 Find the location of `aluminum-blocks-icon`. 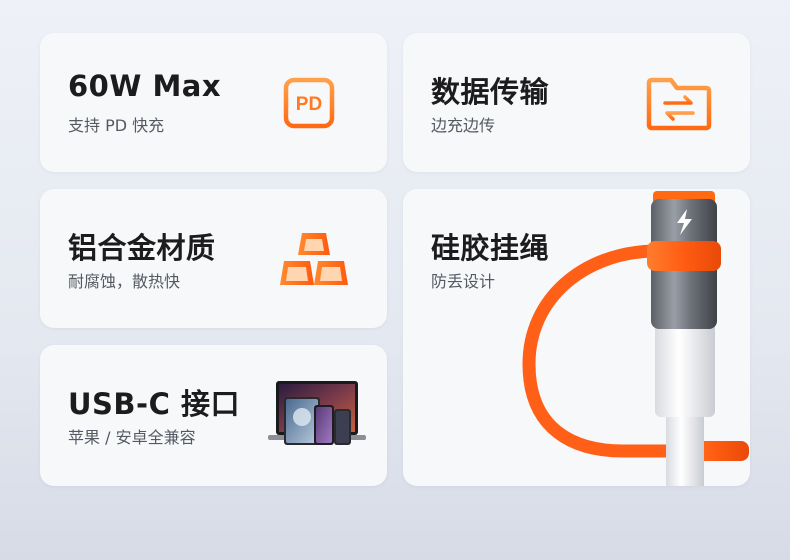

aluminum-blocks-icon is located at coordinates (314, 259).